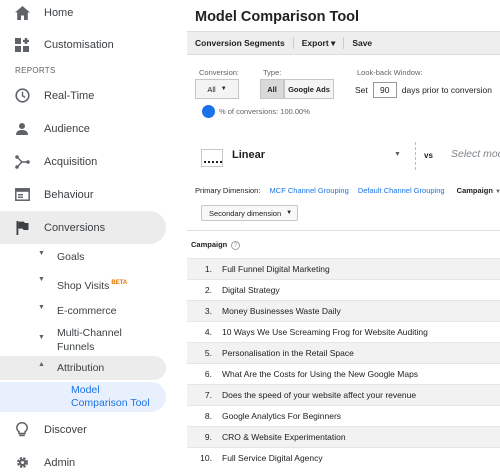 The image size is (500, 472). I want to click on nav-customisation-label: Customisation, so click(79, 44).